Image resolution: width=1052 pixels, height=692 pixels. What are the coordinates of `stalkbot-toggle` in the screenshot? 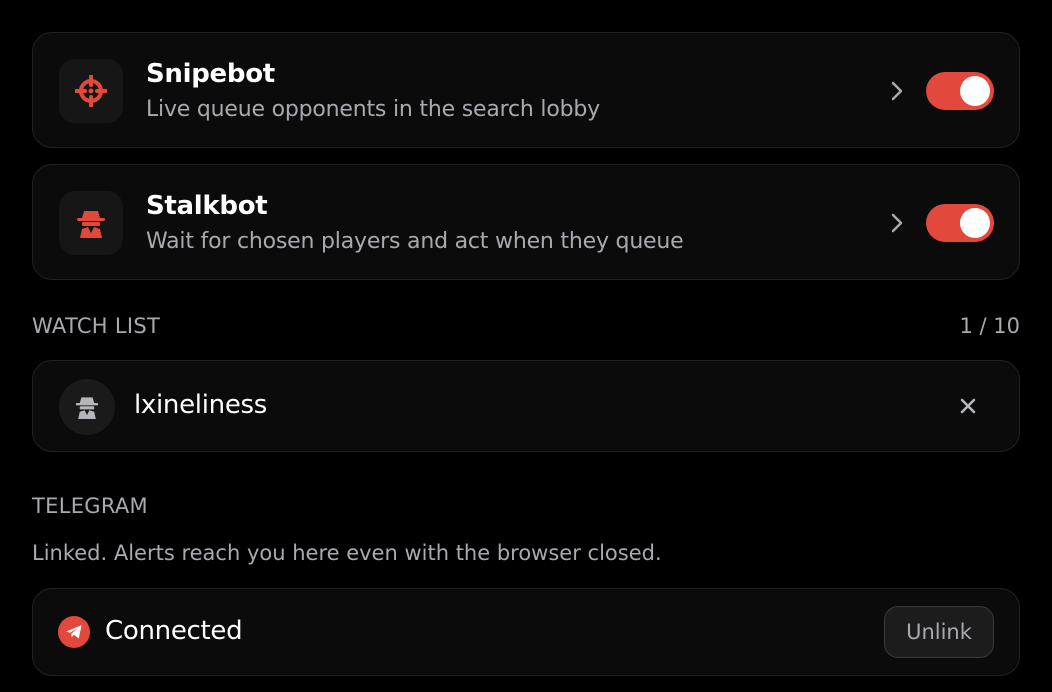 It's located at (960, 223).